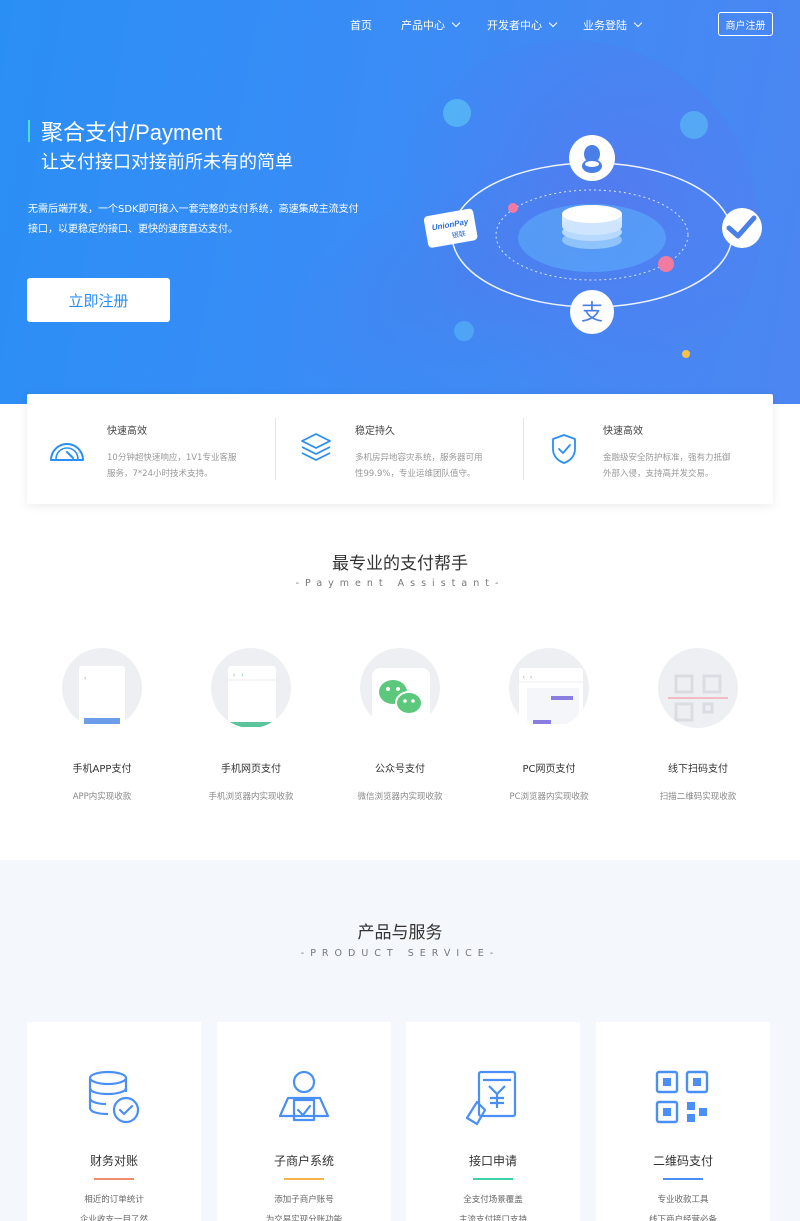 This screenshot has width=800, height=1221. What do you see at coordinates (304, 1208) in the screenshot?
I see `service-desc: 添加子商户账号 为交易实现分账功能` at bounding box center [304, 1208].